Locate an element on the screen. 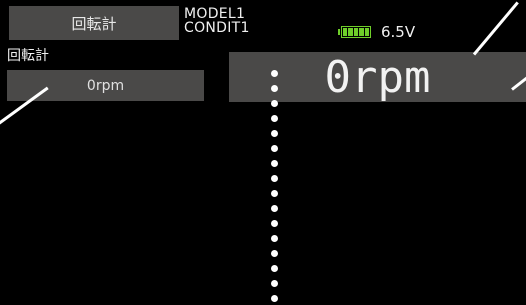 This screenshot has height=305, width=526. battery-terminal is located at coordinates (339, 32).